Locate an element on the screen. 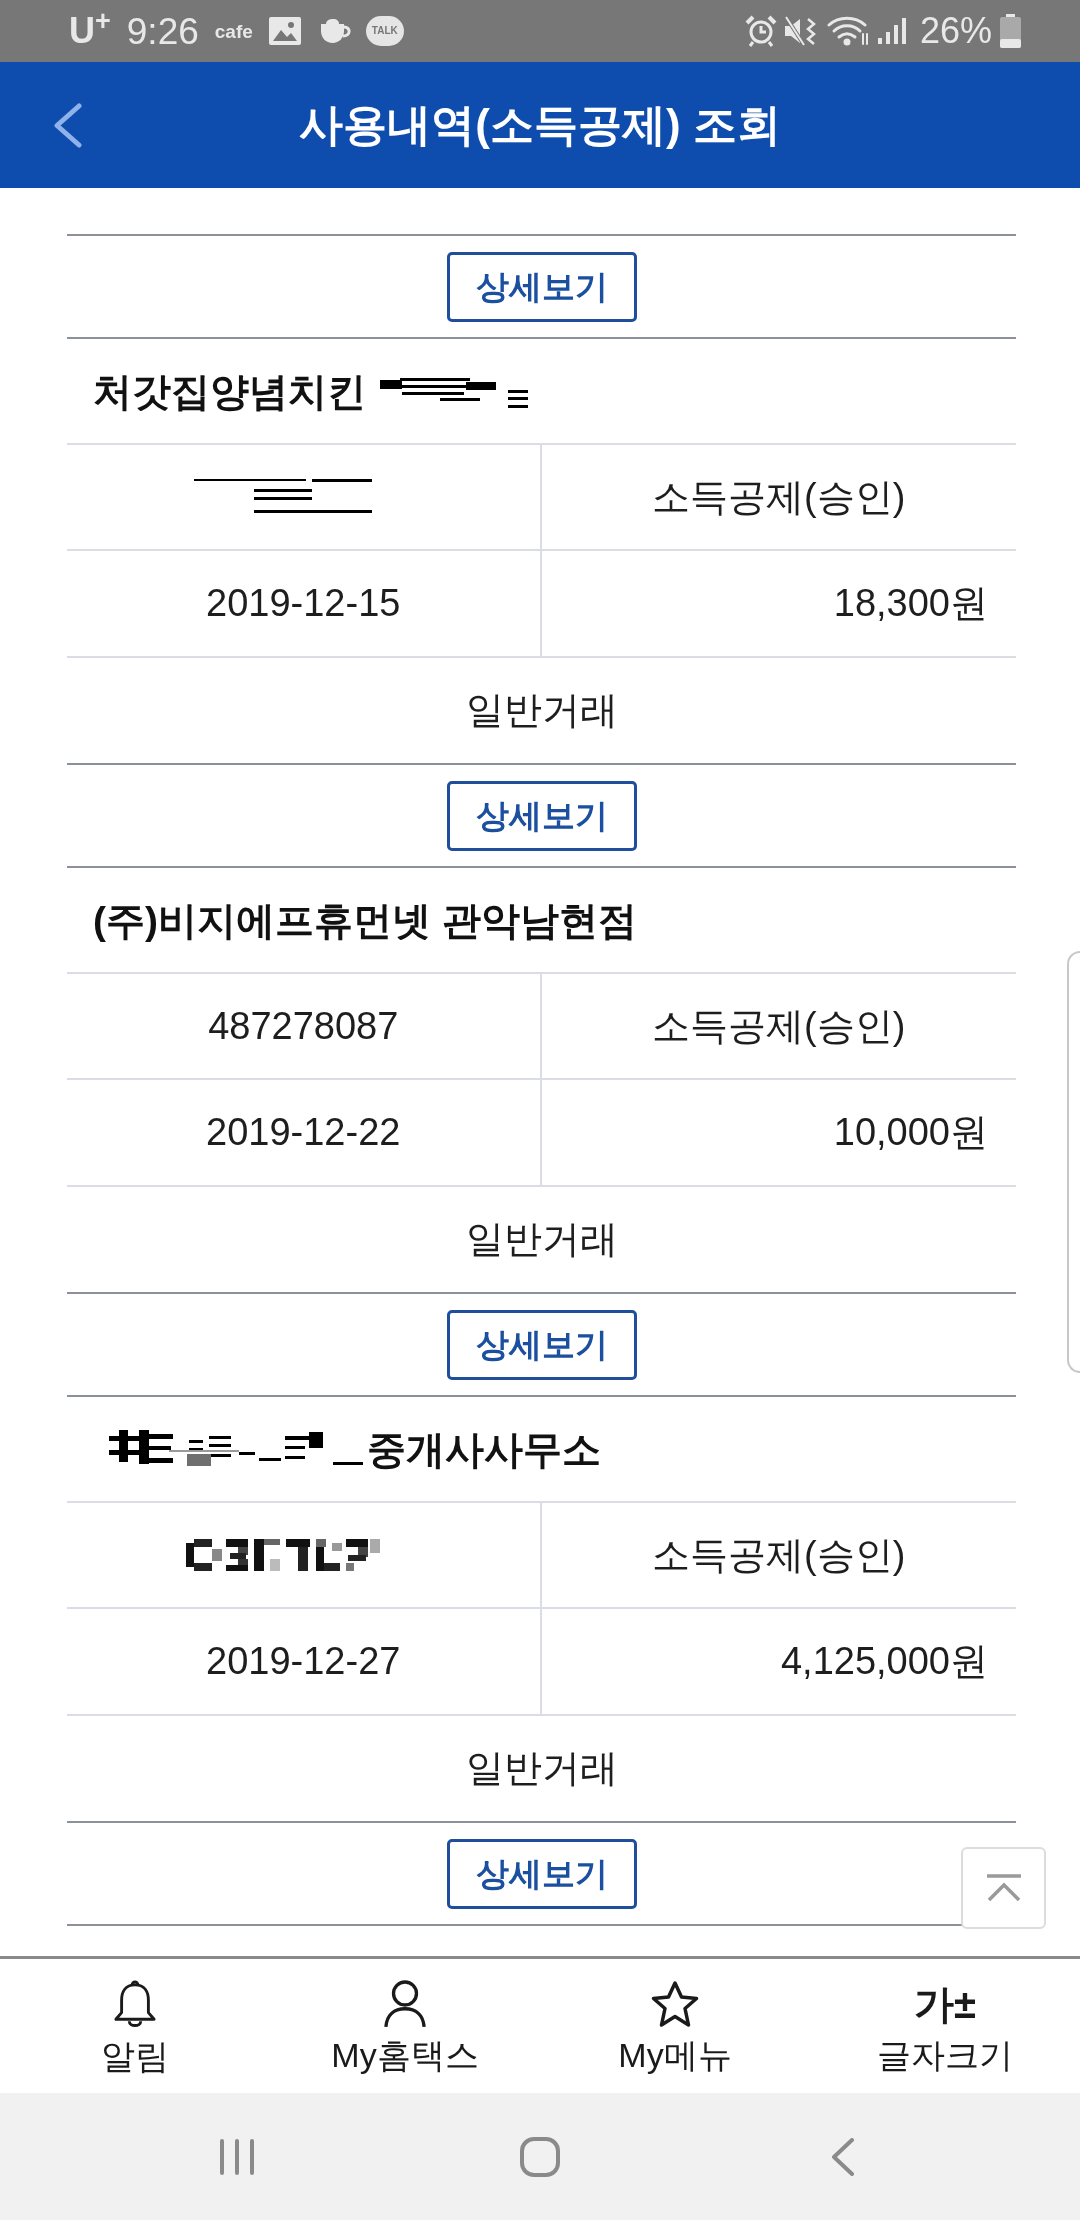 This screenshot has height=2220, width=1080. scroll-to-top-icon is located at coordinates (1003, 1888).